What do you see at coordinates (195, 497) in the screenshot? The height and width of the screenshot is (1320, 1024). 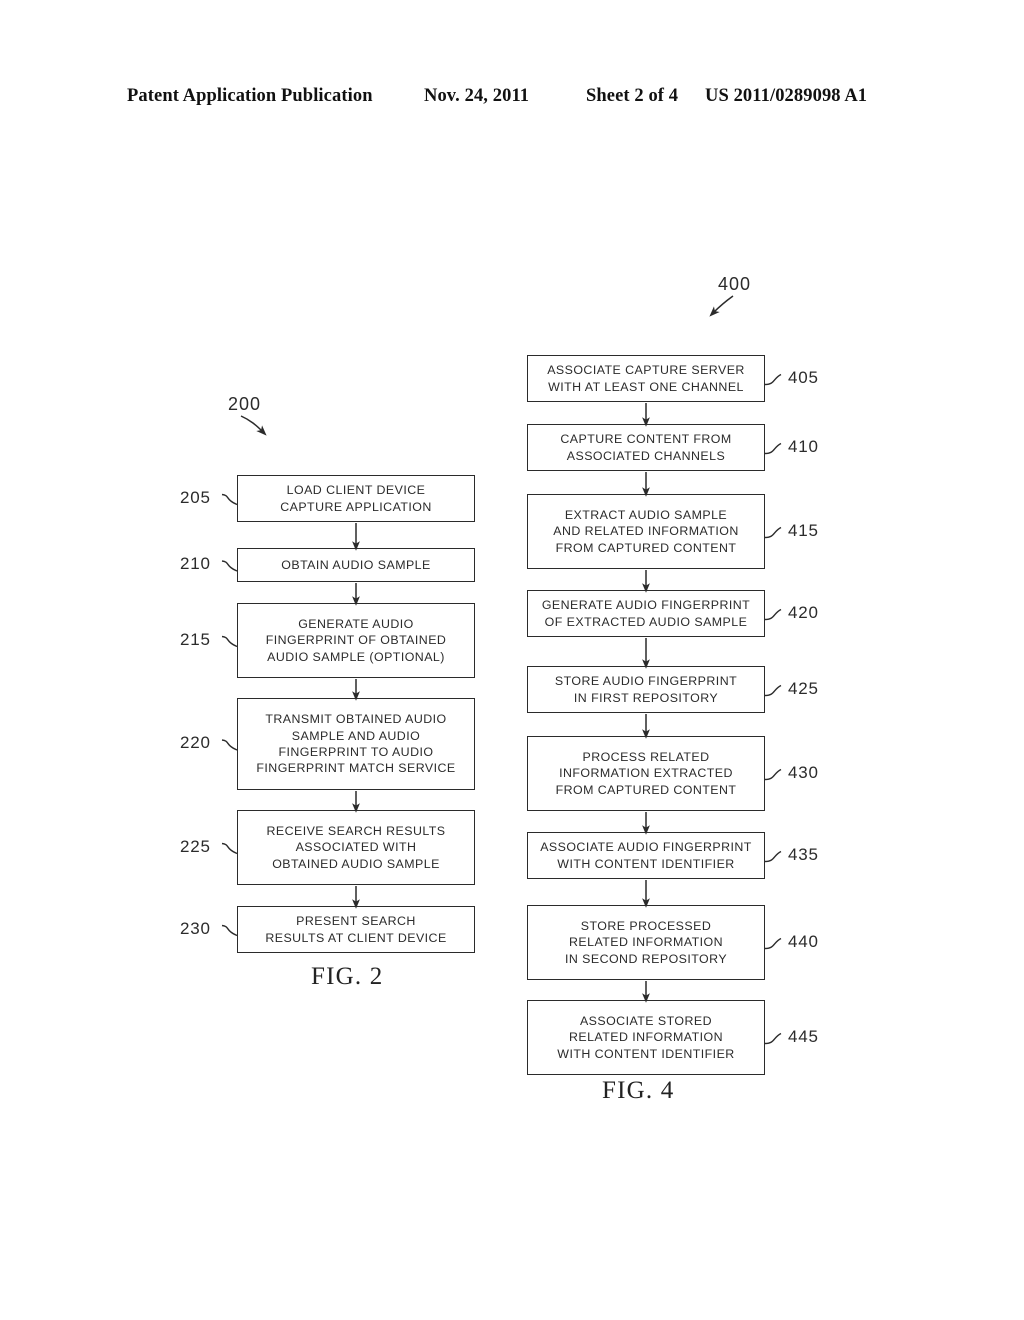 I see `reference-numeral-205: 205` at bounding box center [195, 497].